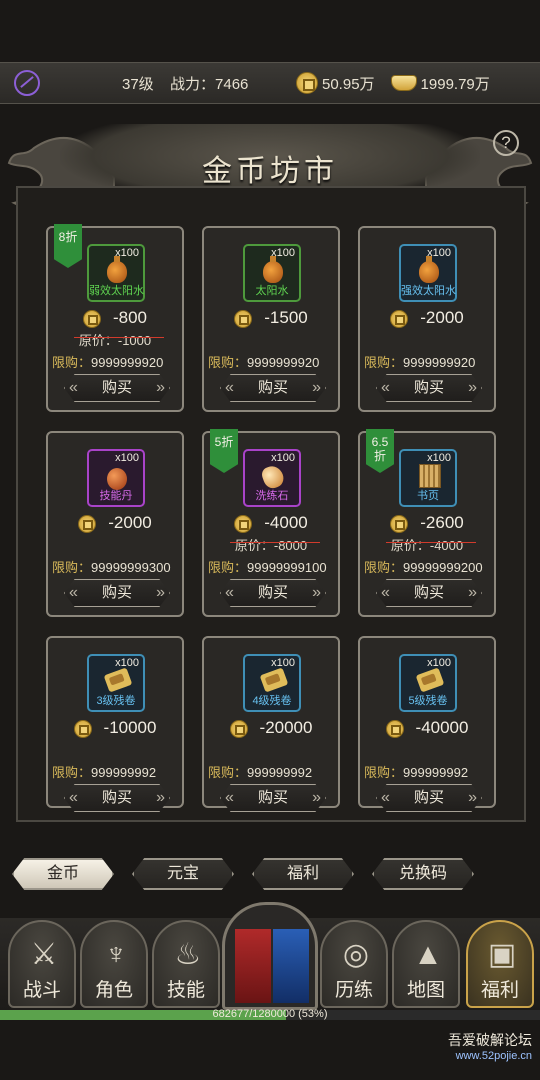 Image resolution: width=540 pixels, height=1080 pixels. I want to click on item-icon-box: x100 3级残卷, so click(116, 683).